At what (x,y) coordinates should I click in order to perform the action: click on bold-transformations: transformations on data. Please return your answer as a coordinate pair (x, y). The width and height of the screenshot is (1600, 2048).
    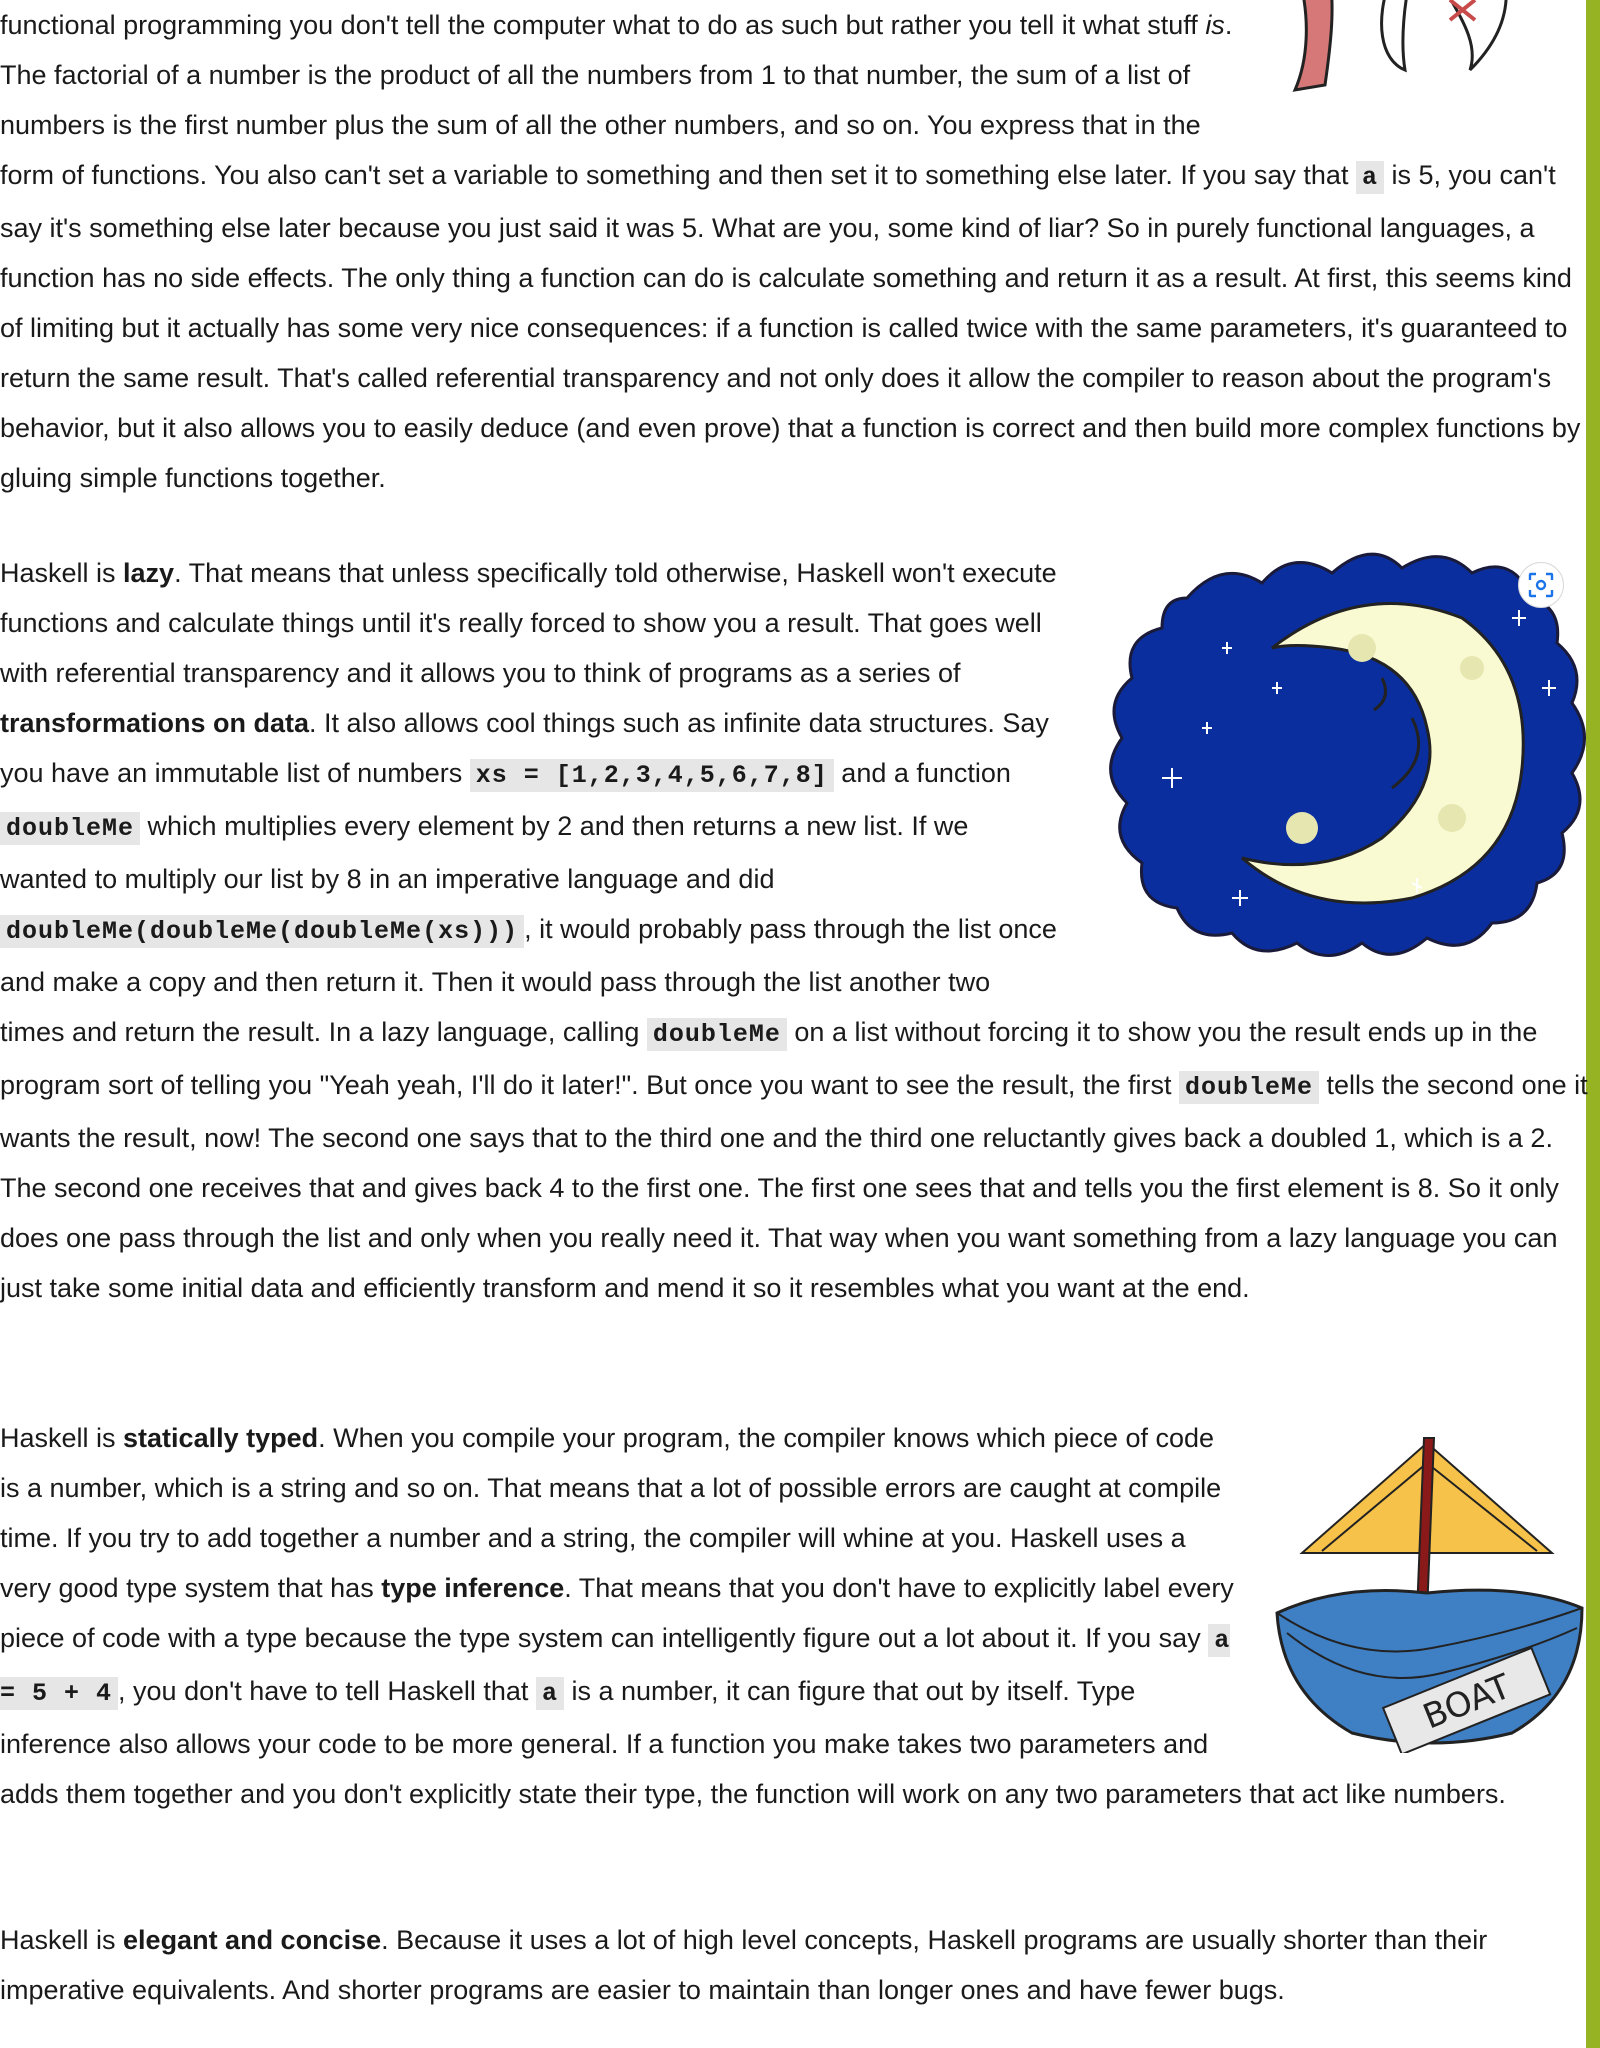
    Looking at the image, I should click on (155, 723).